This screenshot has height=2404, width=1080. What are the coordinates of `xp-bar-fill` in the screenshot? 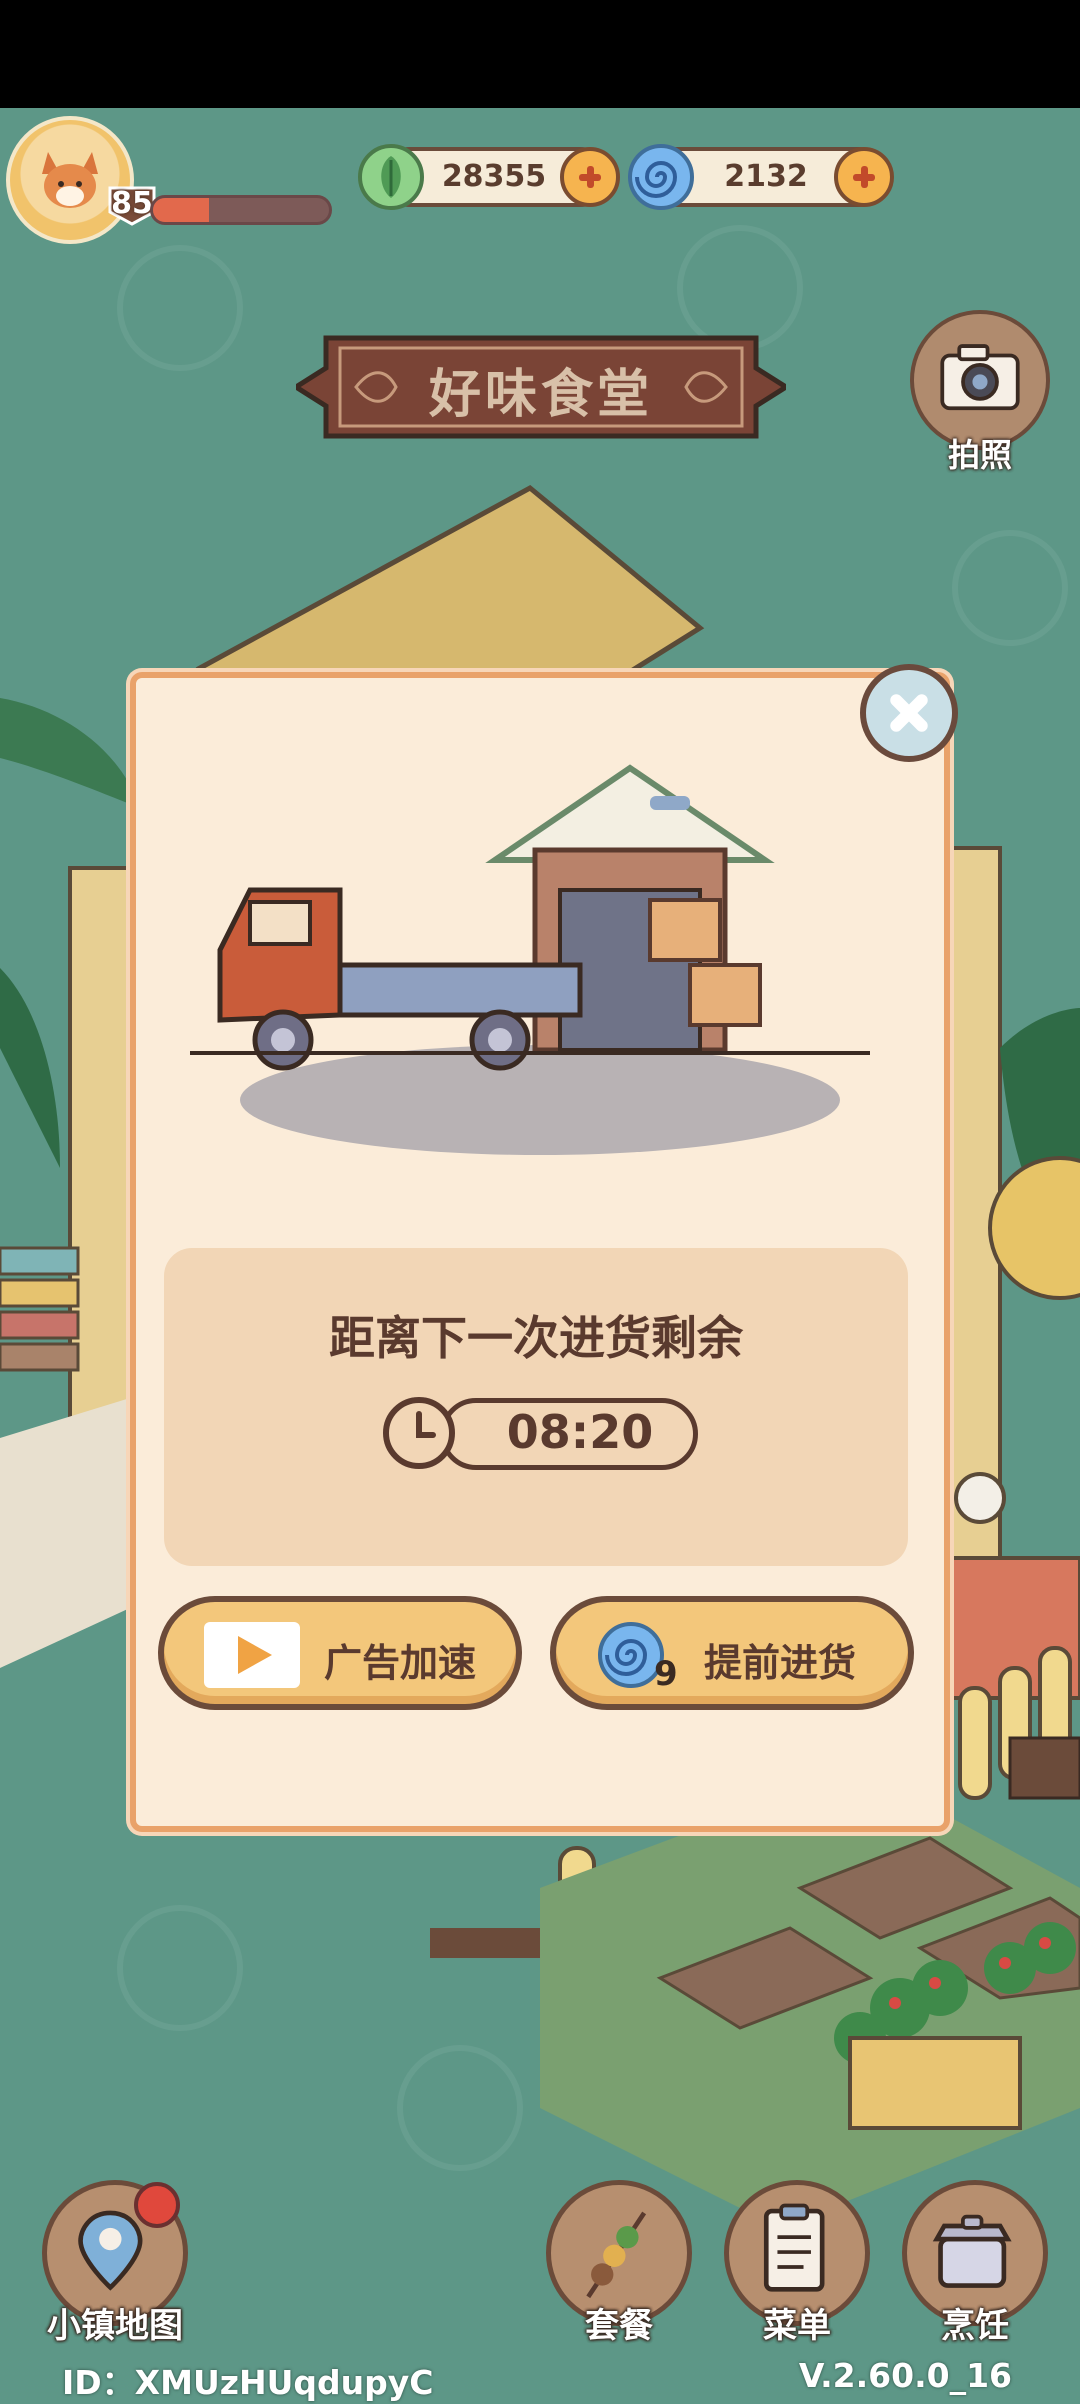 It's located at (181, 210).